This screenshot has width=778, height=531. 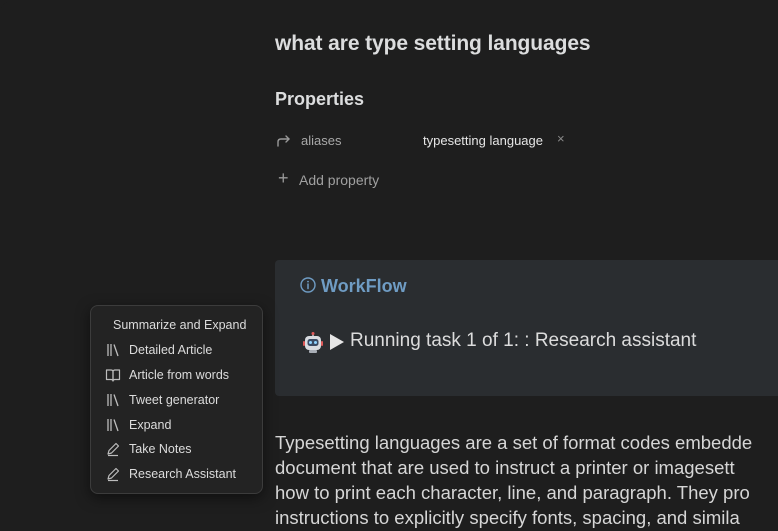 What do you see at coordinates (364, 286) in the screenshot?
I see `callout-title: WorkFlow` at bounding box center [364, 286].